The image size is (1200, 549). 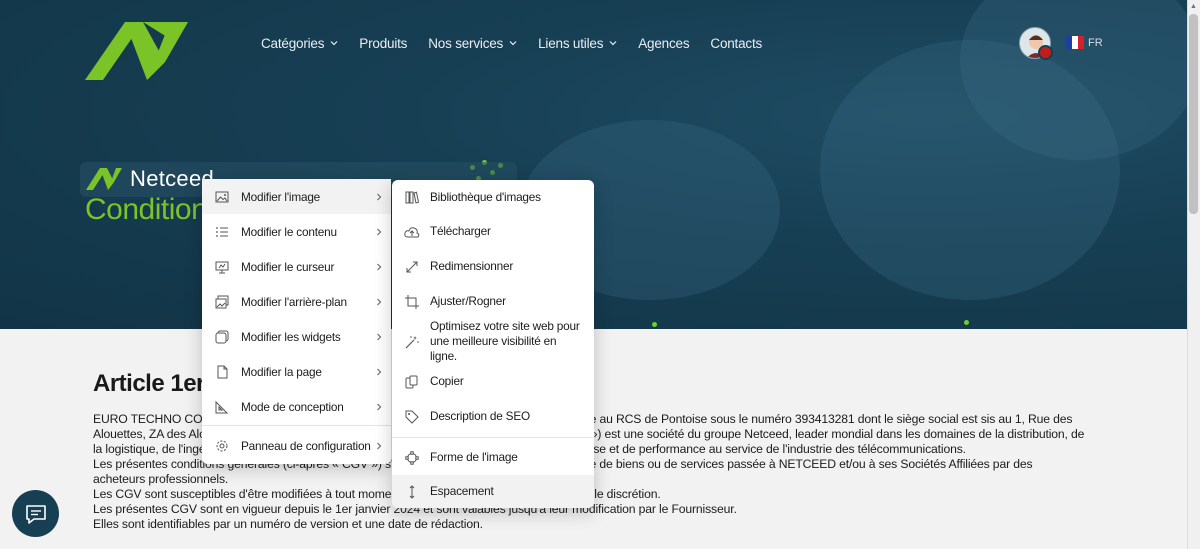 I want to click on article-line-left: acheteurs professionnels., so click(x=161, y=479).